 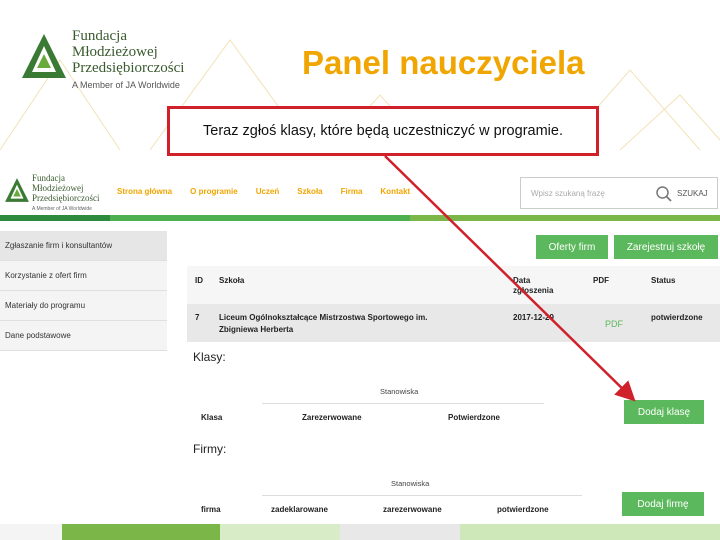 What do you see at coordinates (332, 417) in the screenshot?
I see `klasy-col-zarezerwowane: Zarezerwowane` at bounding box center [332, 417].